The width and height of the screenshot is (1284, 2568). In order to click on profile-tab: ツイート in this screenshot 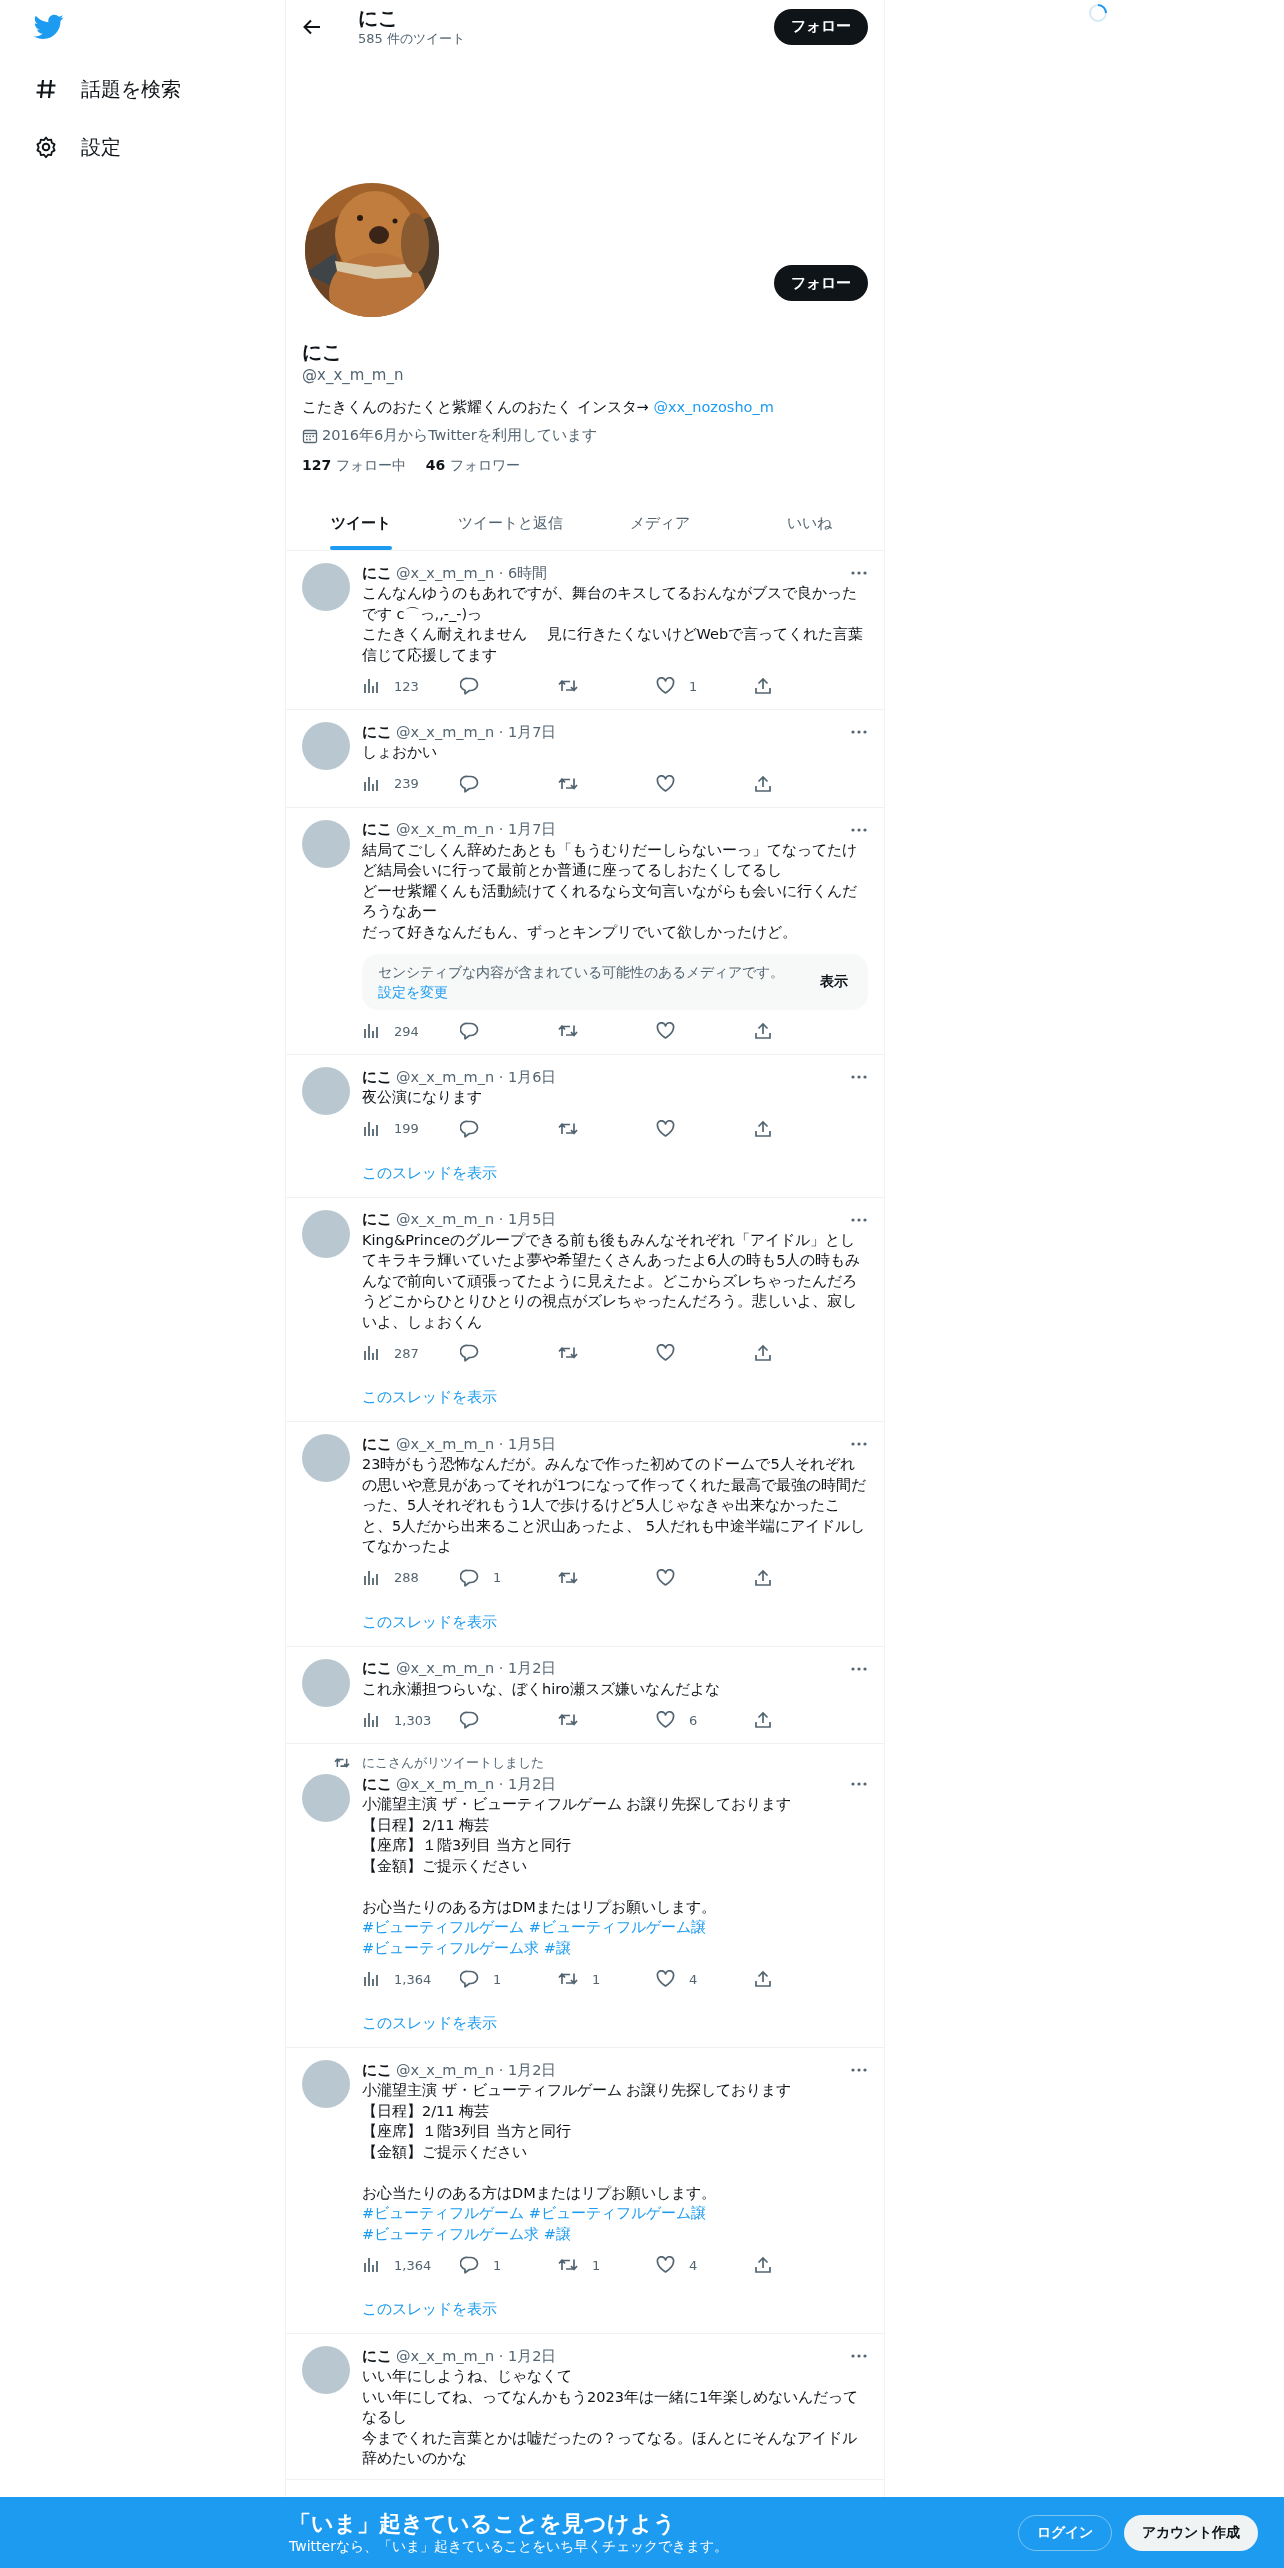, I will do `click(361, 523)`.